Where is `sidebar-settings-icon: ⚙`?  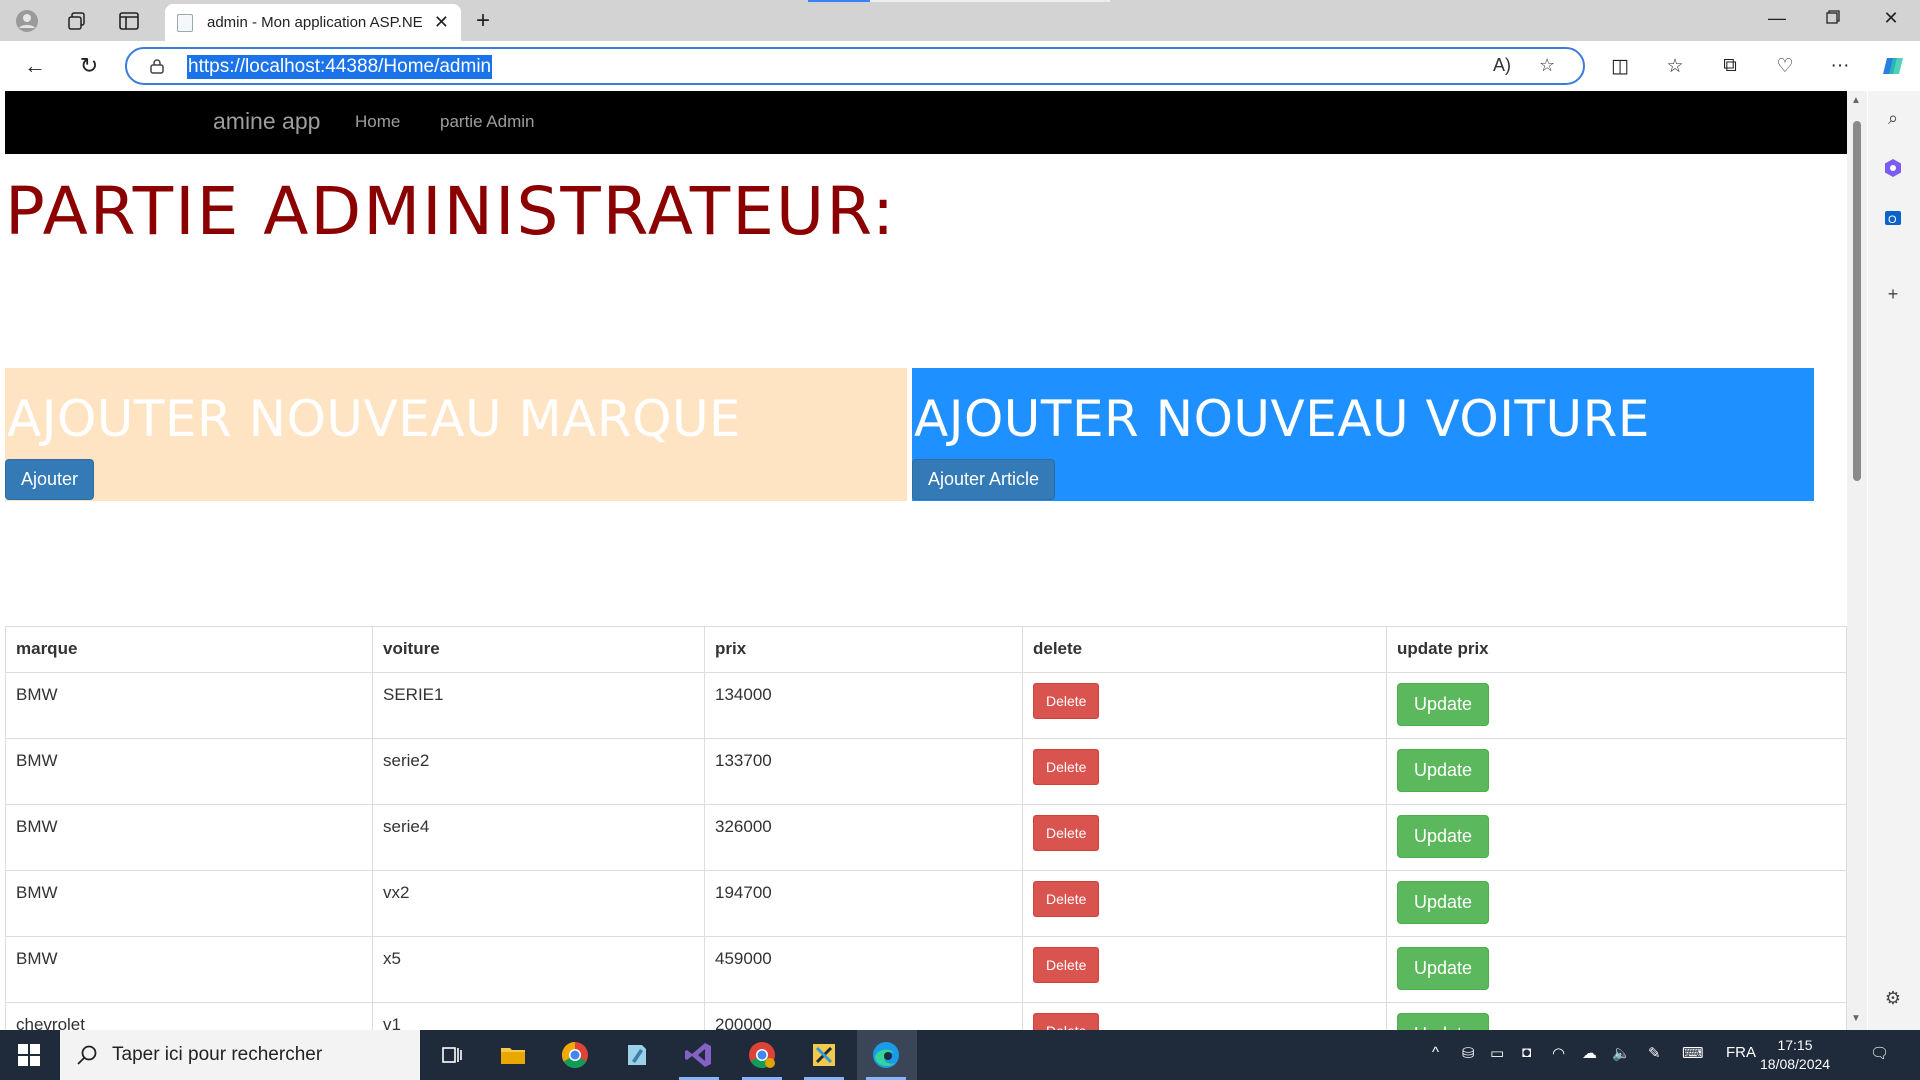
sidebar-settings-icon: ⚙ is located at coordinates (1893, 998).